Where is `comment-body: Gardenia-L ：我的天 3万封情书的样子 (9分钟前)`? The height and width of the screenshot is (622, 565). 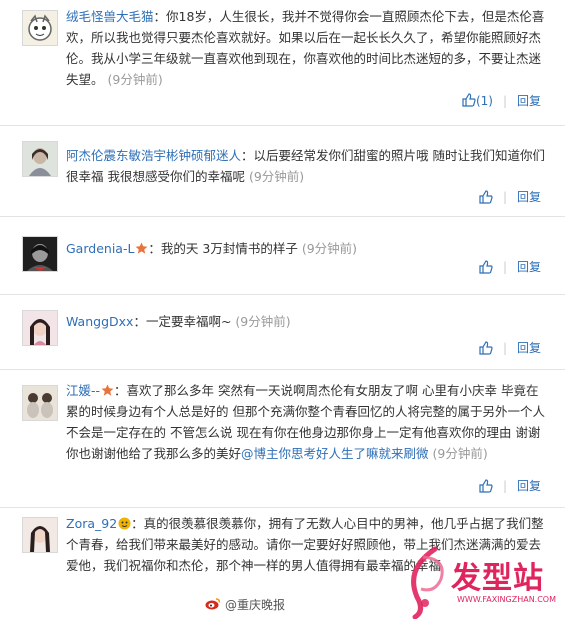
comment-body: Gardenia-L ：我的天 3万封情书的样子 (9分钟前) is located at coordinates (306, 248).